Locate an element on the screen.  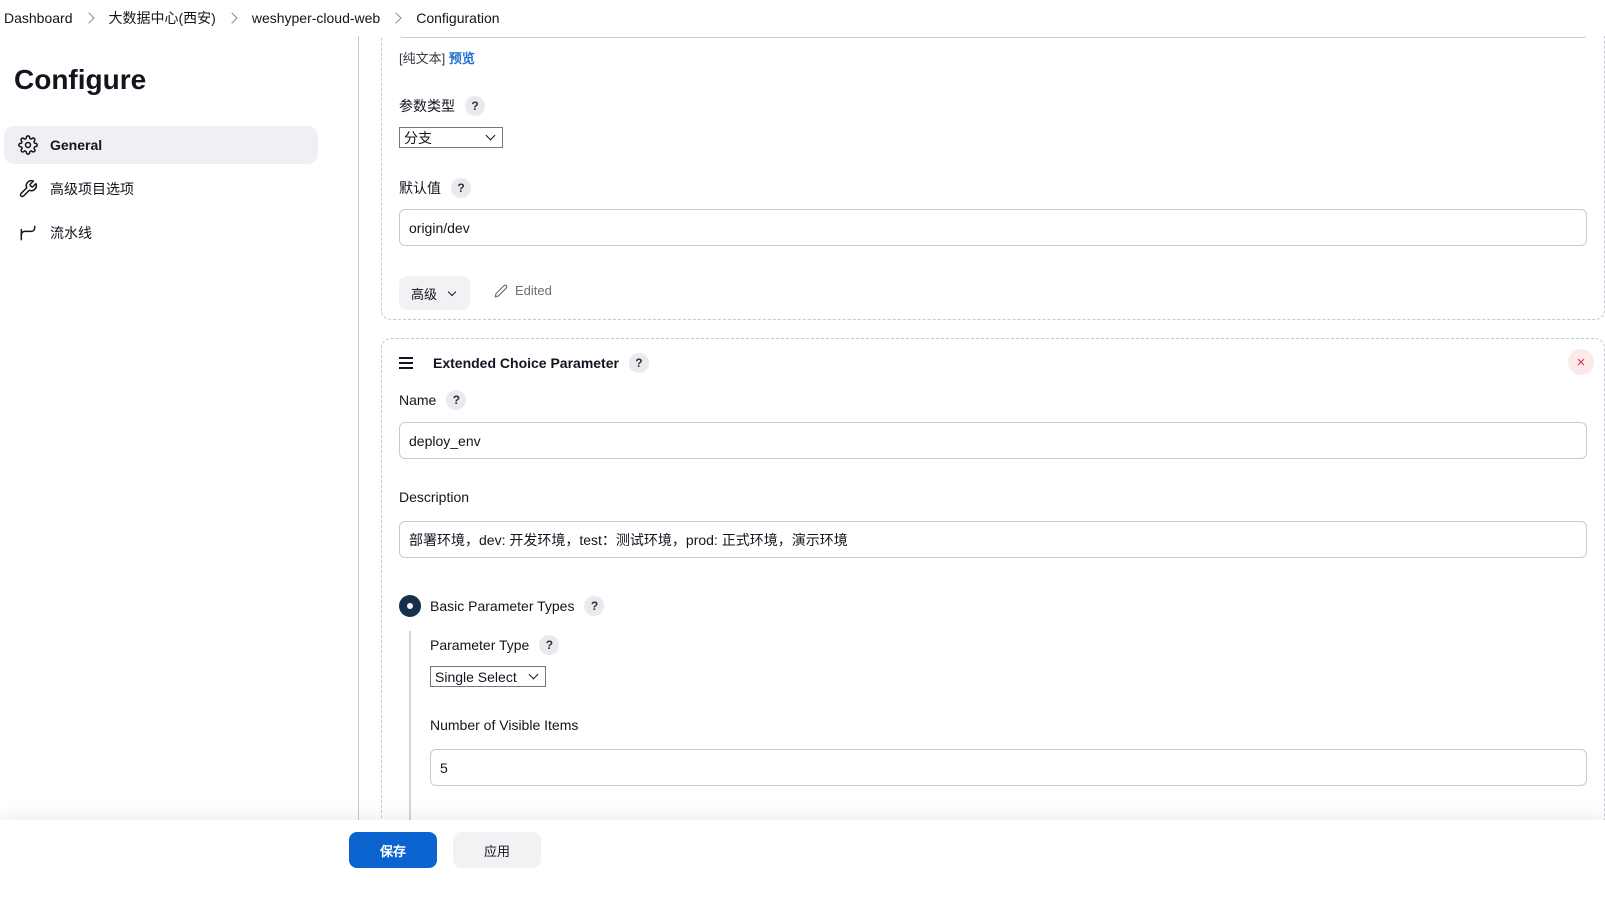
sidebar-item-label: 高级项目选项 is located at coordinates (92, 189).